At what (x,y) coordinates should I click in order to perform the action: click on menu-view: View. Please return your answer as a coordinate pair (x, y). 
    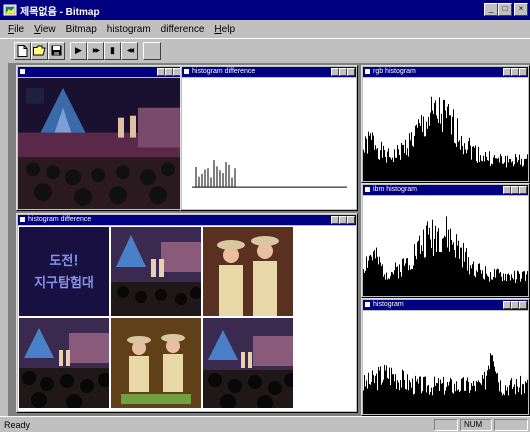
    Looking at the image, I should click on (45, 29).